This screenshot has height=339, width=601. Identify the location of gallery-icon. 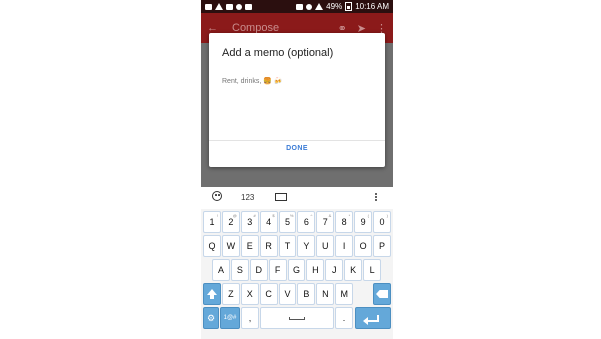
(208, 6).